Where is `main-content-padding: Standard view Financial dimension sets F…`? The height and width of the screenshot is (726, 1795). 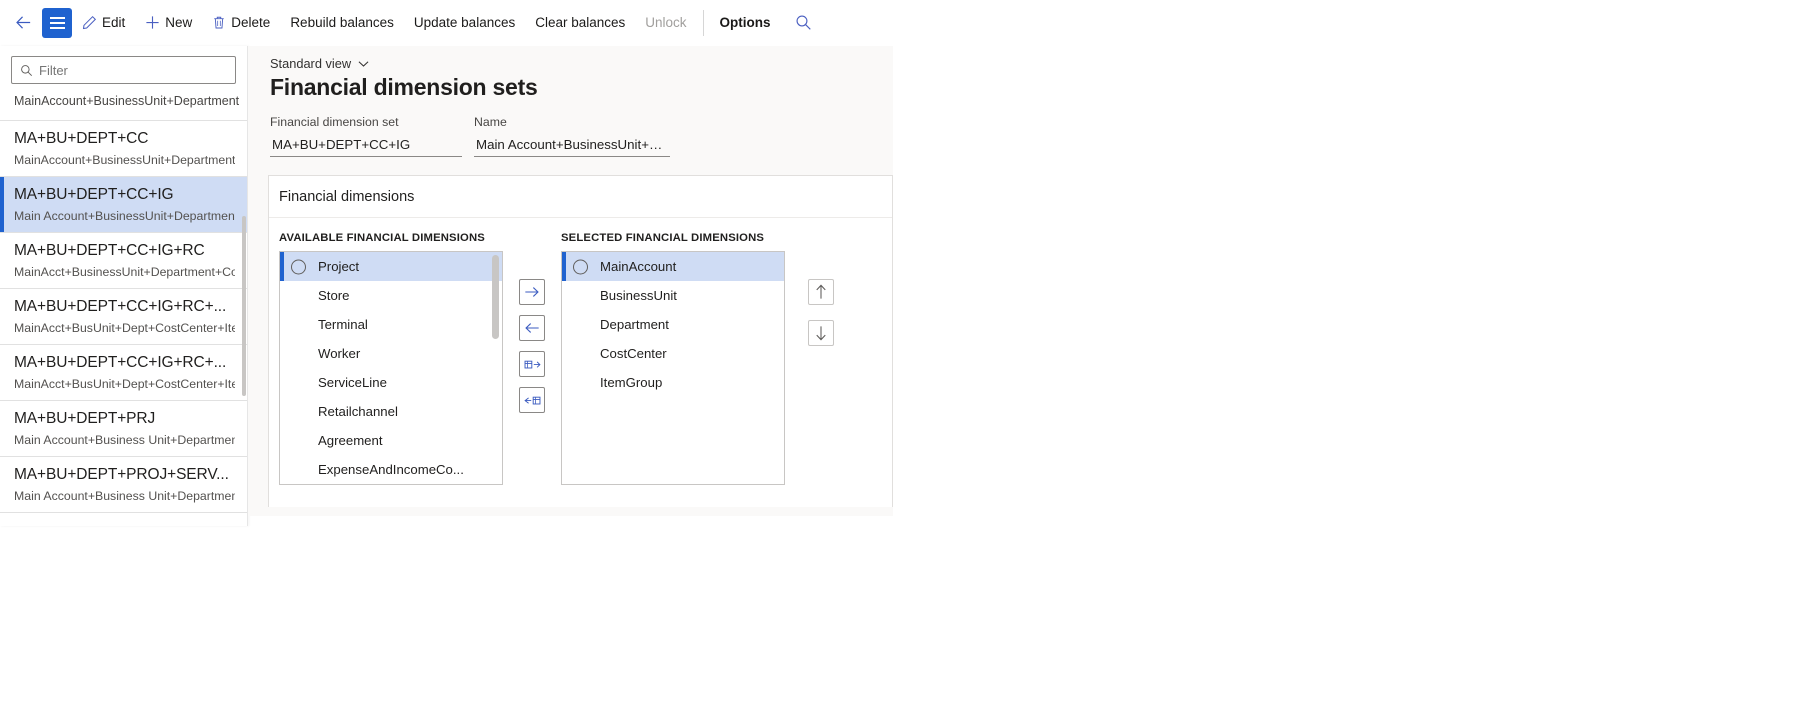 main-content-padding: Standard view Financial dimension sets F… is located at coordinates (570, 101).